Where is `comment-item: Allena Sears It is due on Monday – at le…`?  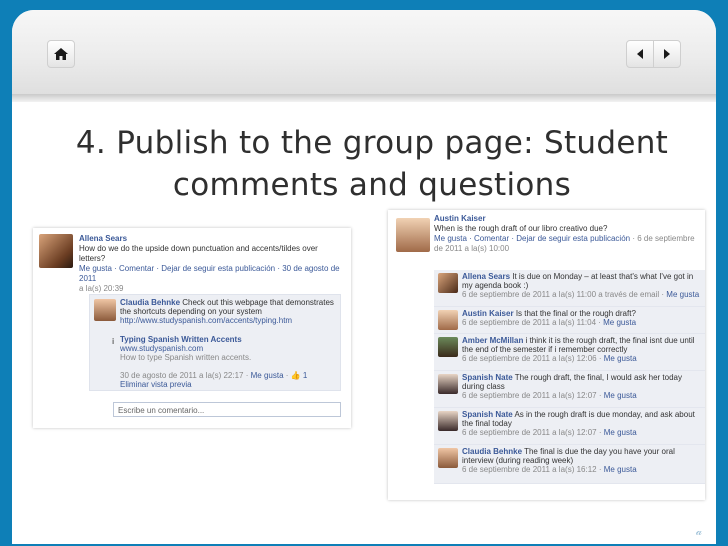 comment-item: Allena Sears It is due on Monday – at le… is located at coordinates (569, 288).